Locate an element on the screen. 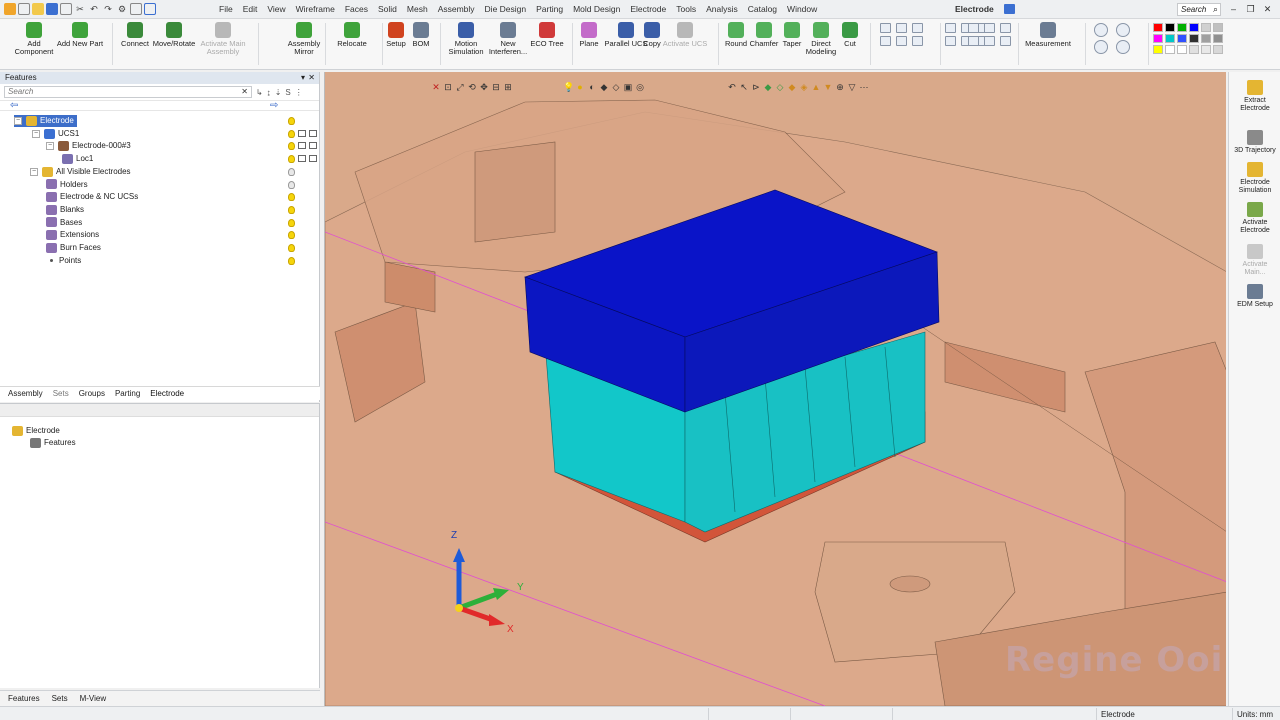 The width and height of the screenshot is (1280, 720). pan-view-icon: ✥ is located at coordinates (484, 87).